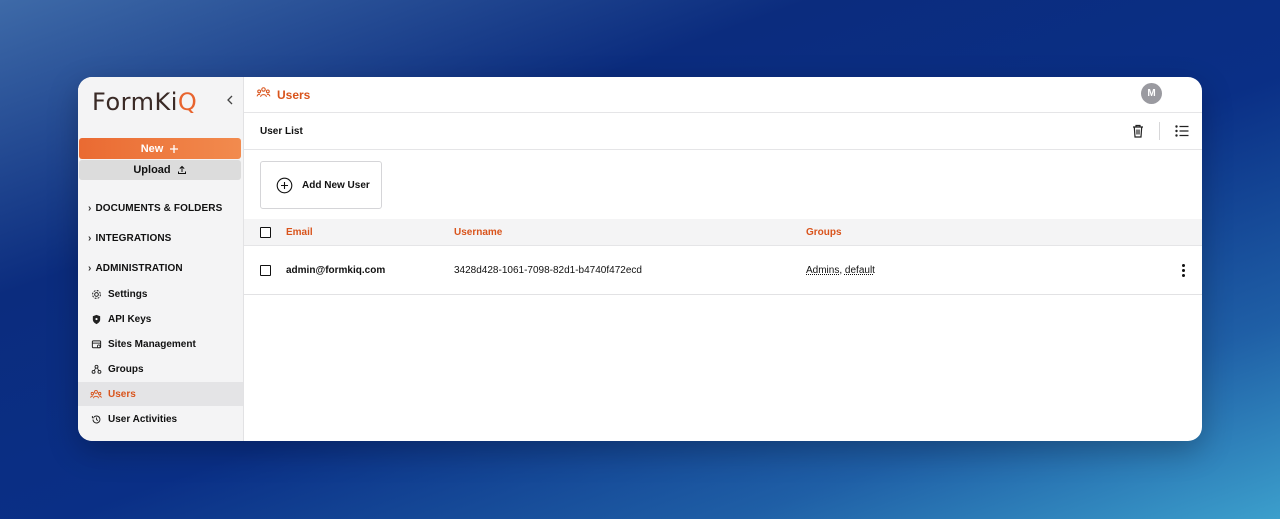  I want to click on sidebar-item-groups: Groups, so click(160, 369).